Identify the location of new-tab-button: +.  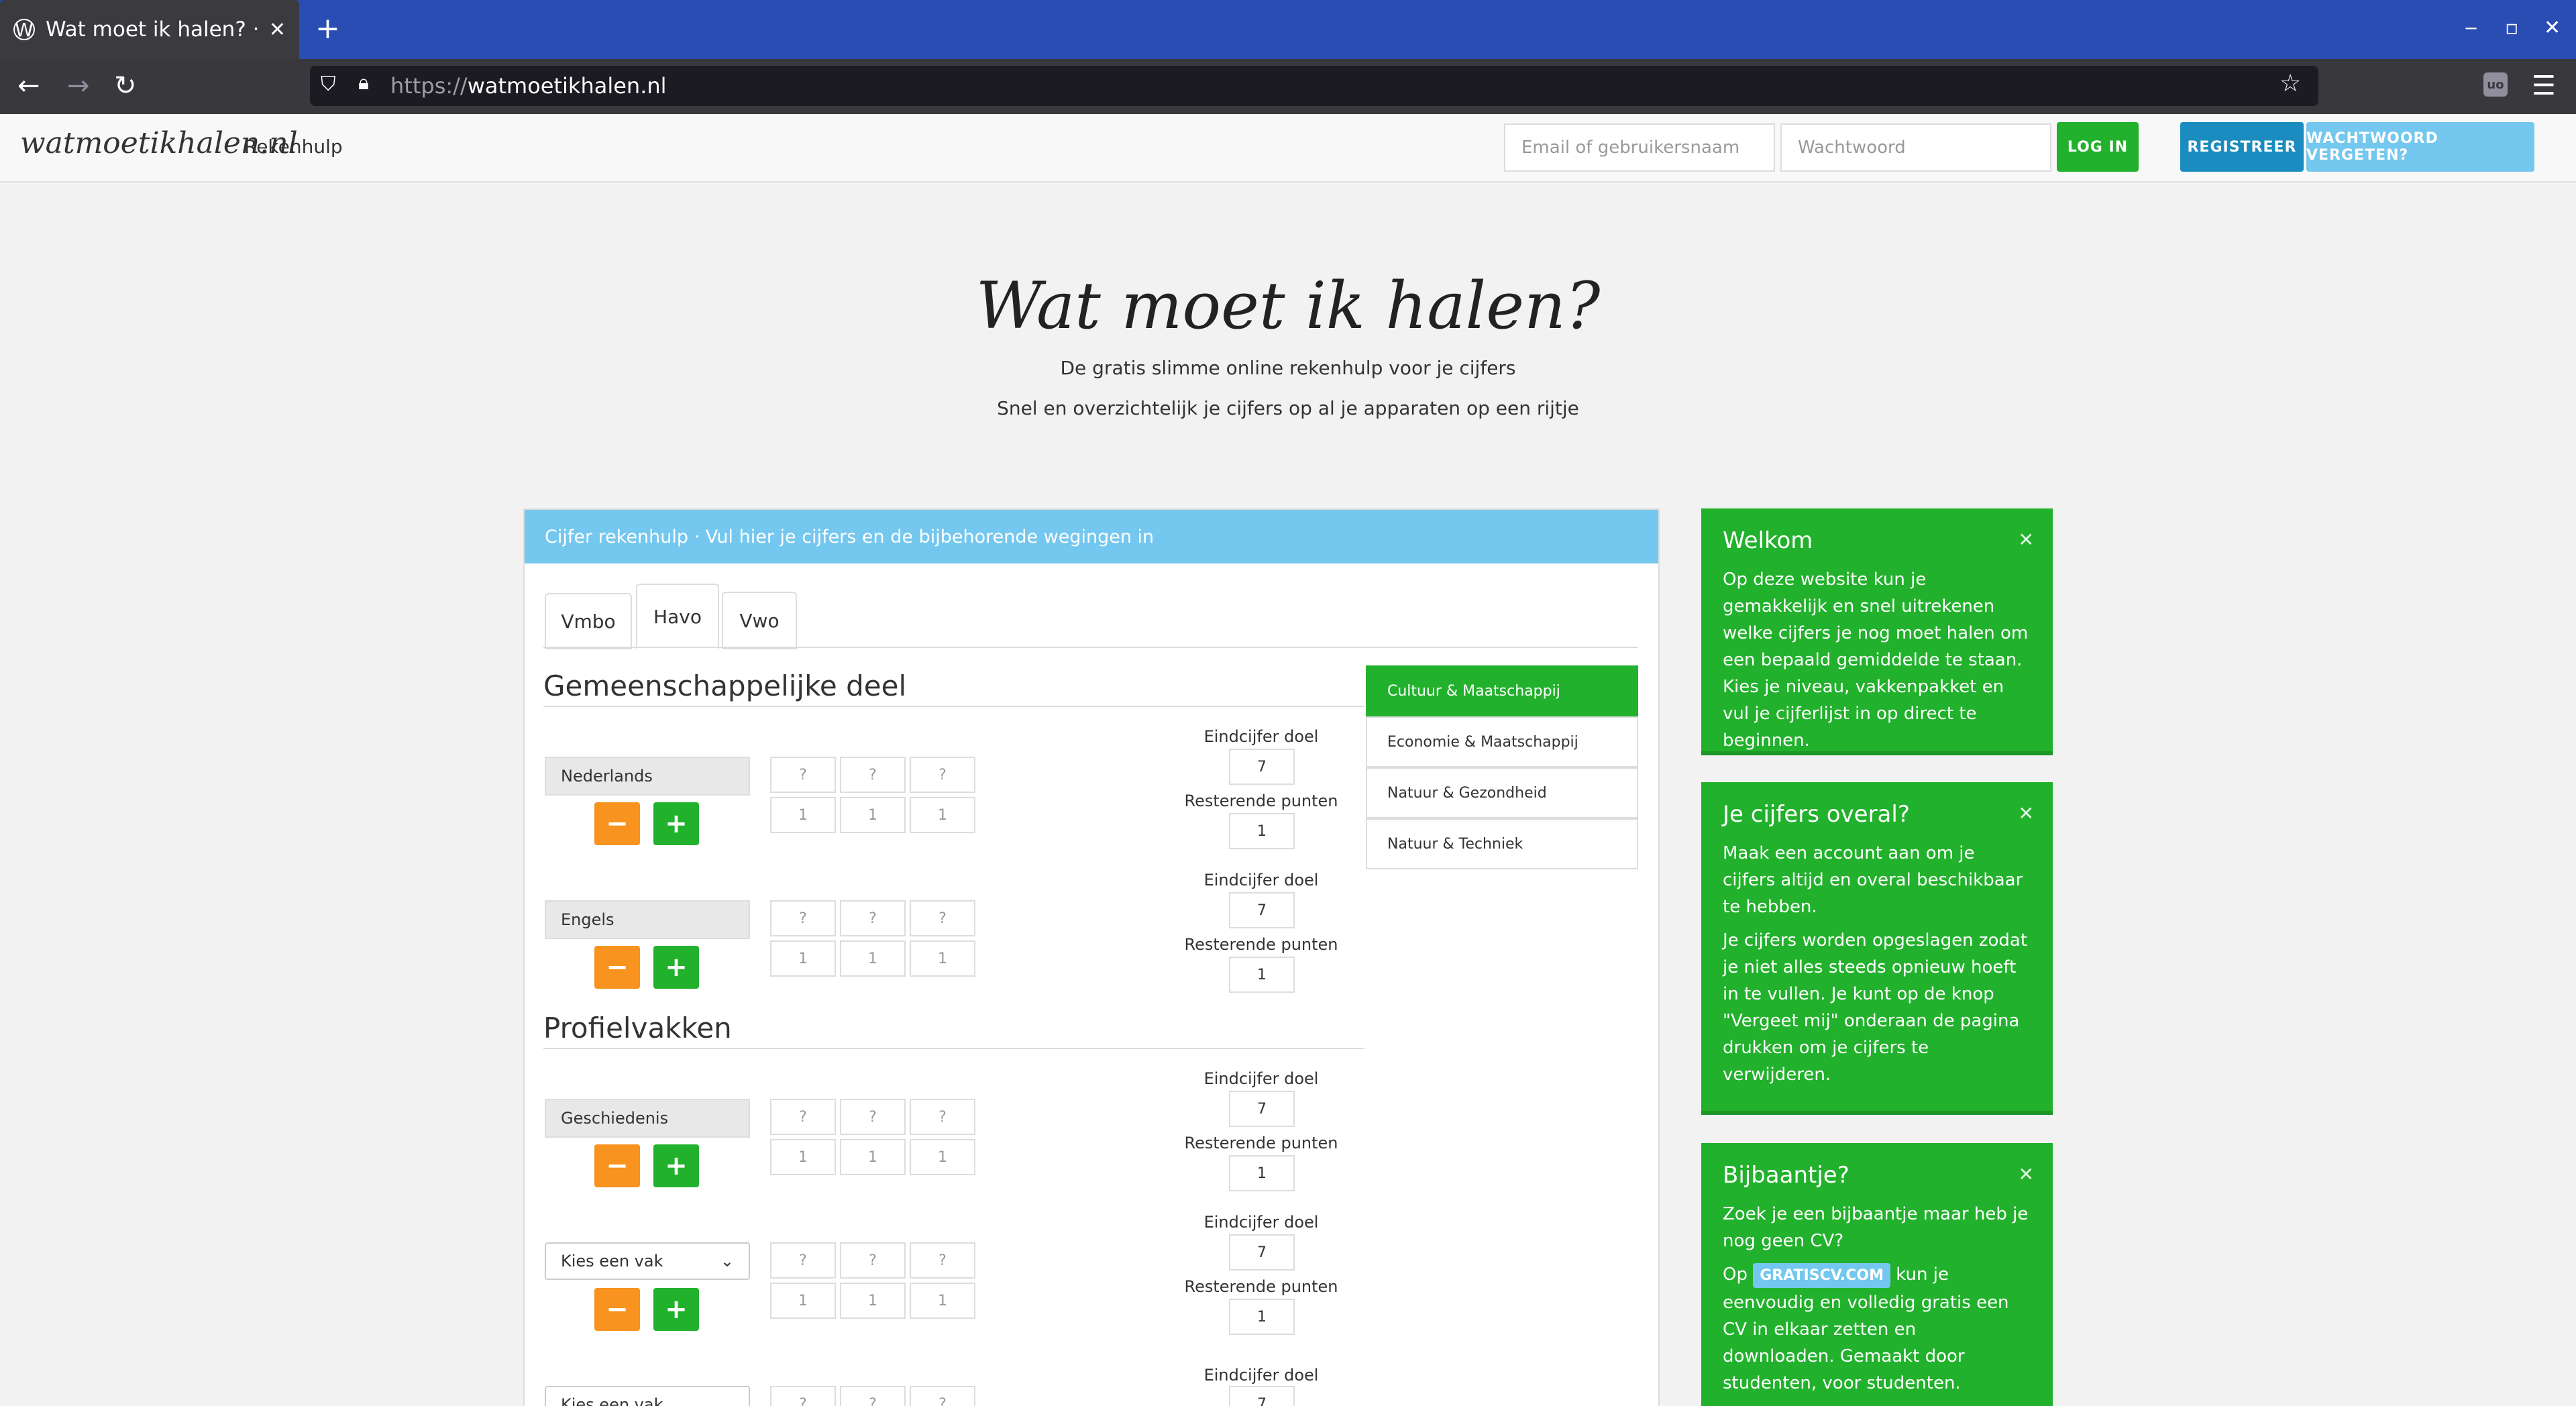
(327, 29).